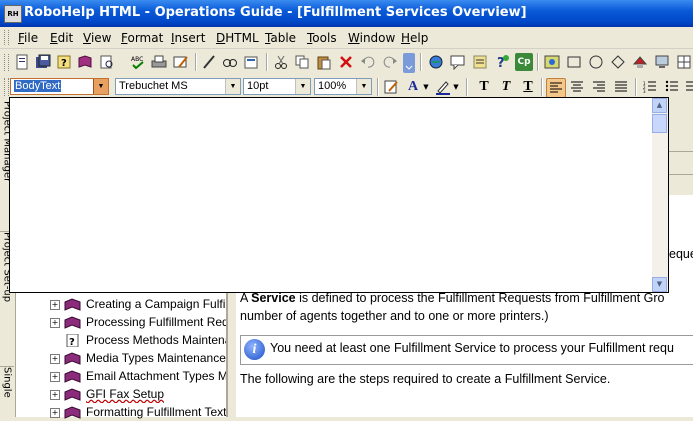 This screenshot has height=421, width=693. I want to click on tree-item: + Creating a Campaign Fulfillme, so click(121, 304).